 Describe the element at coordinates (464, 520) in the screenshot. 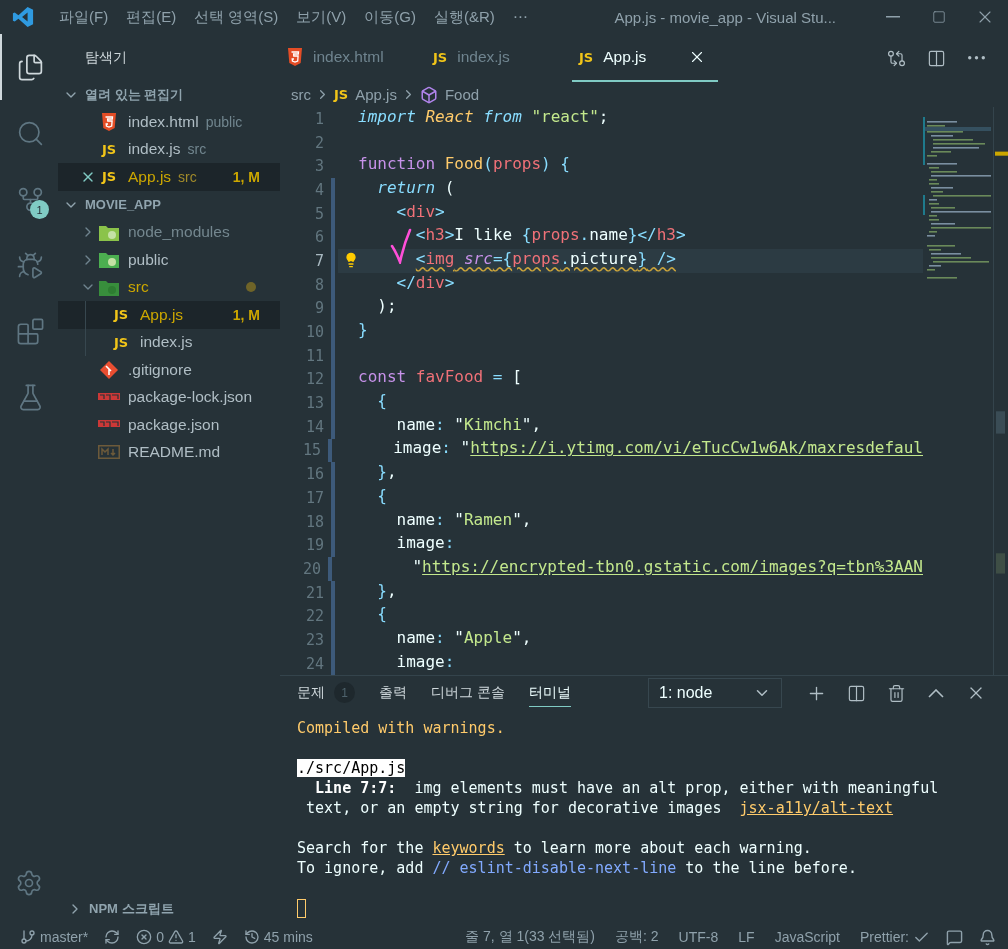

I see `code-line: name: "Ramen",` at that location.